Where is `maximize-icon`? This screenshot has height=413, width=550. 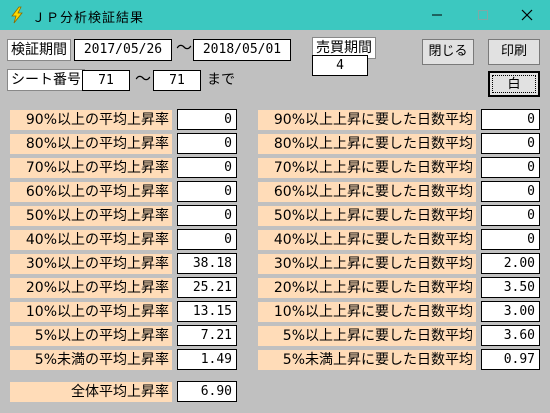
maximize-icon is located at coordinates (483, 15).